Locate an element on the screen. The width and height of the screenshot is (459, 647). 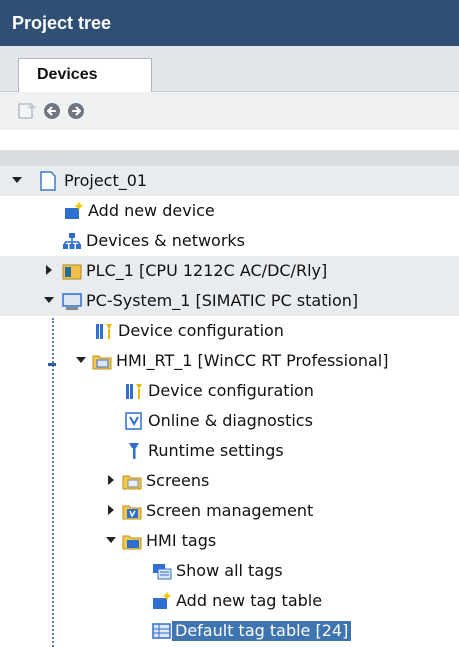
tree-item-label: PLC_1 [CPU 1212C AC/DC/Rly] is located at coordinates (207, 270).